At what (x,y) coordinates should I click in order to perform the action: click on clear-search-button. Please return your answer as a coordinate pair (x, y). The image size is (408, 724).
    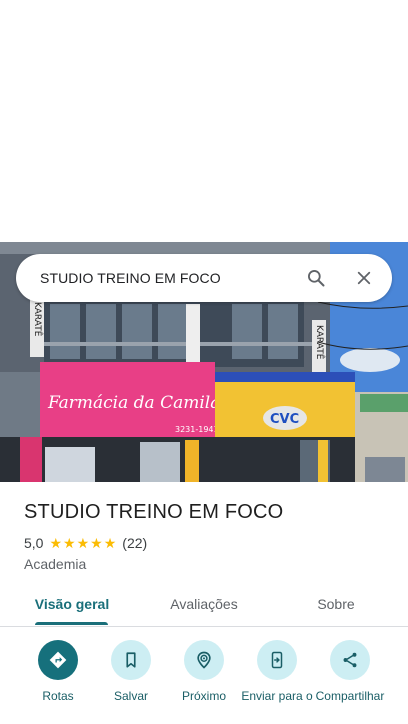
    Looking at the image, I should click on (364, 278).